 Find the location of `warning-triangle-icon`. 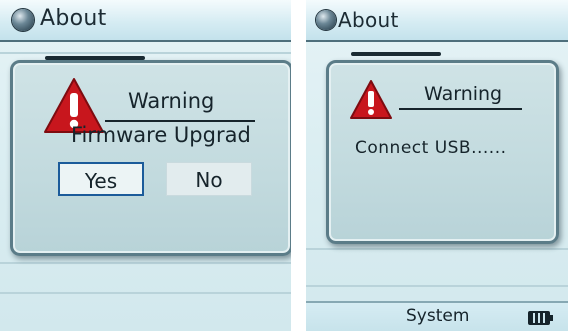

warning-triangle-icon is located at coordinates (371, 99).